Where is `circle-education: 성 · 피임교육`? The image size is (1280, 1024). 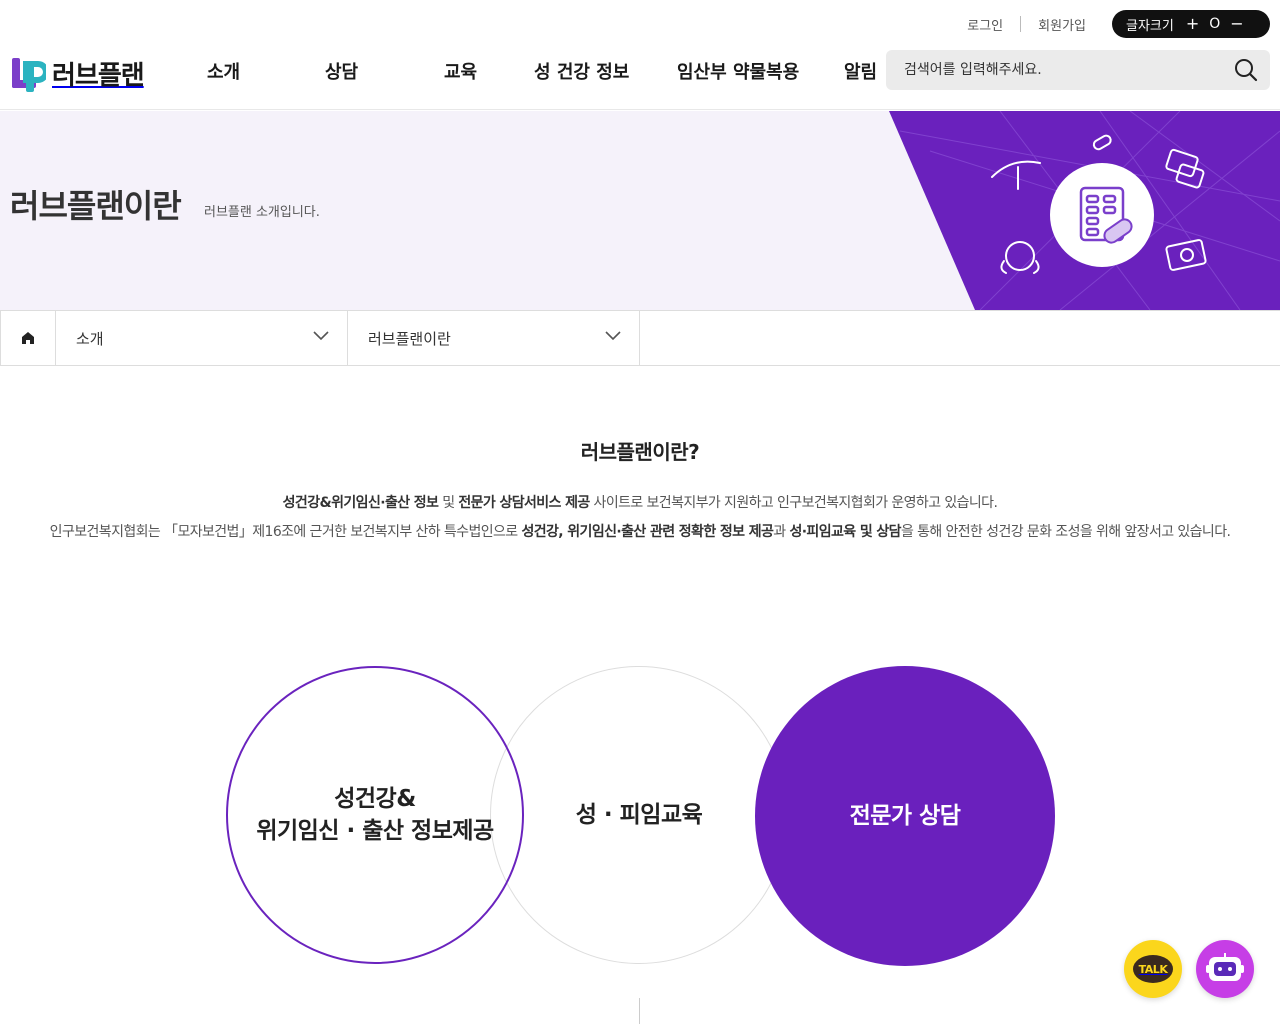
circle-education: 성 · 피임교육 is located at coordinates (639, 815).